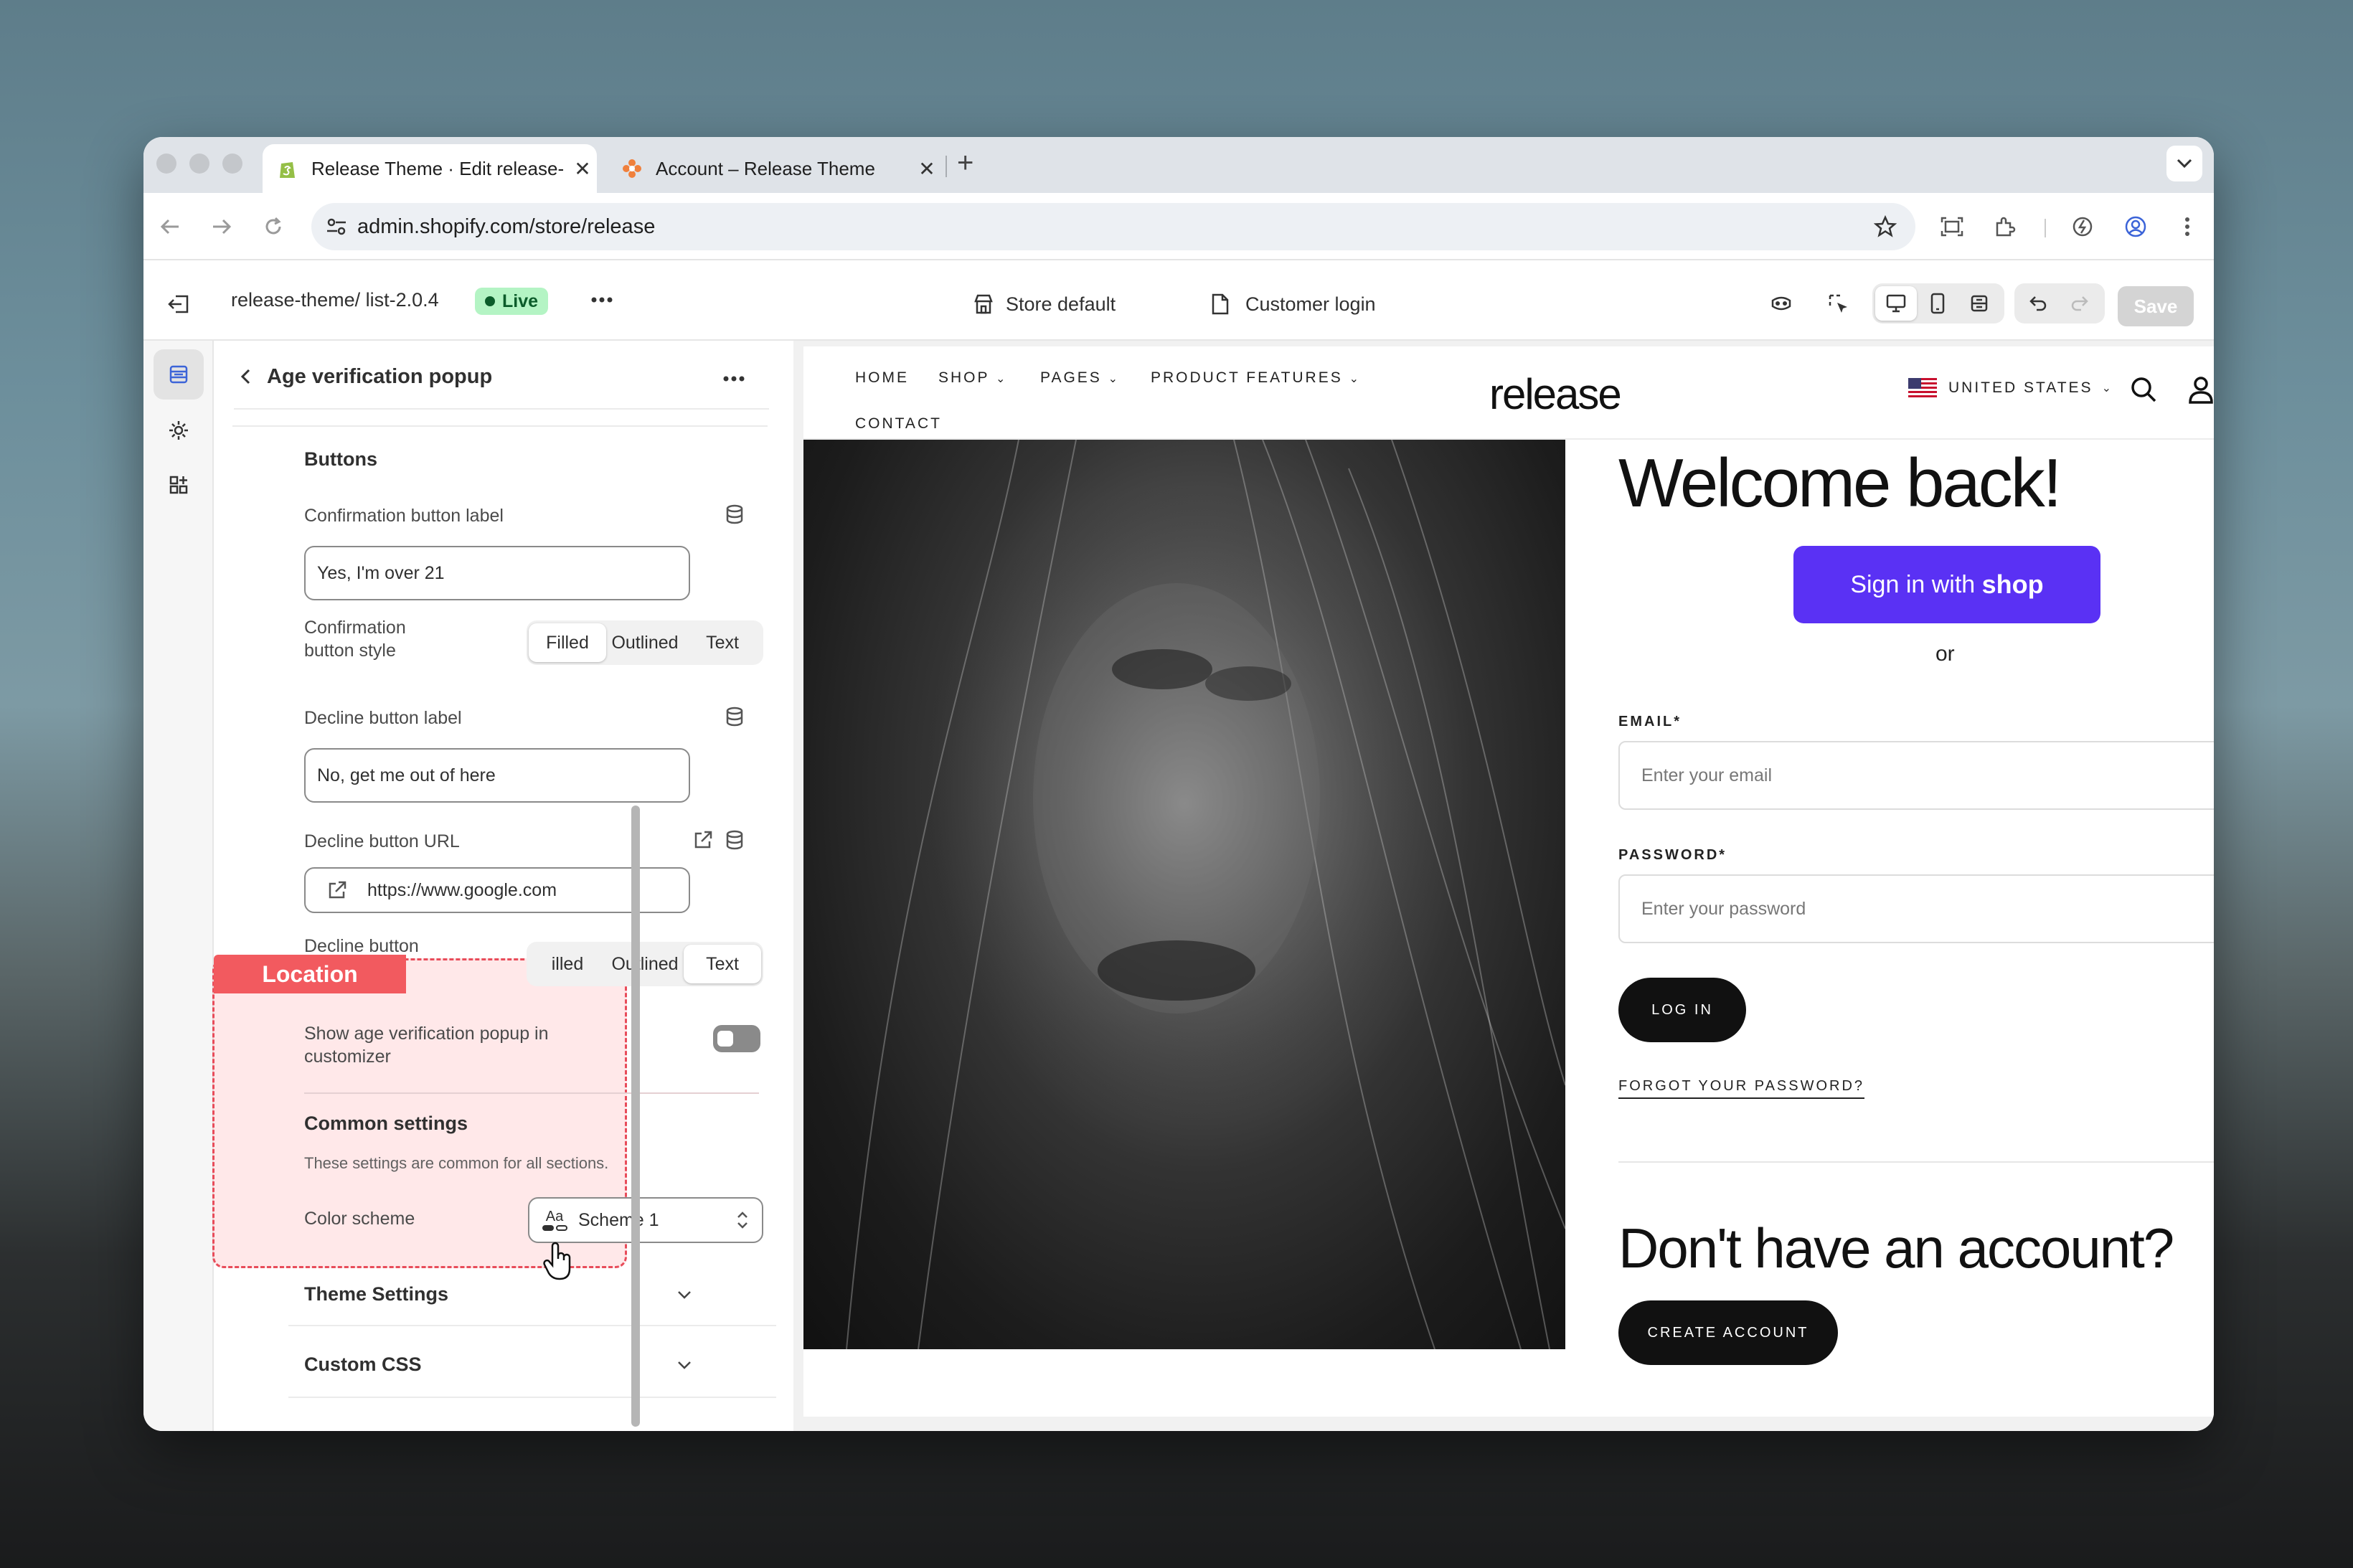 Image resolution: width=2353 pixels, height=1568 pixels. I want to click on search-icon, so click(2143, 391).